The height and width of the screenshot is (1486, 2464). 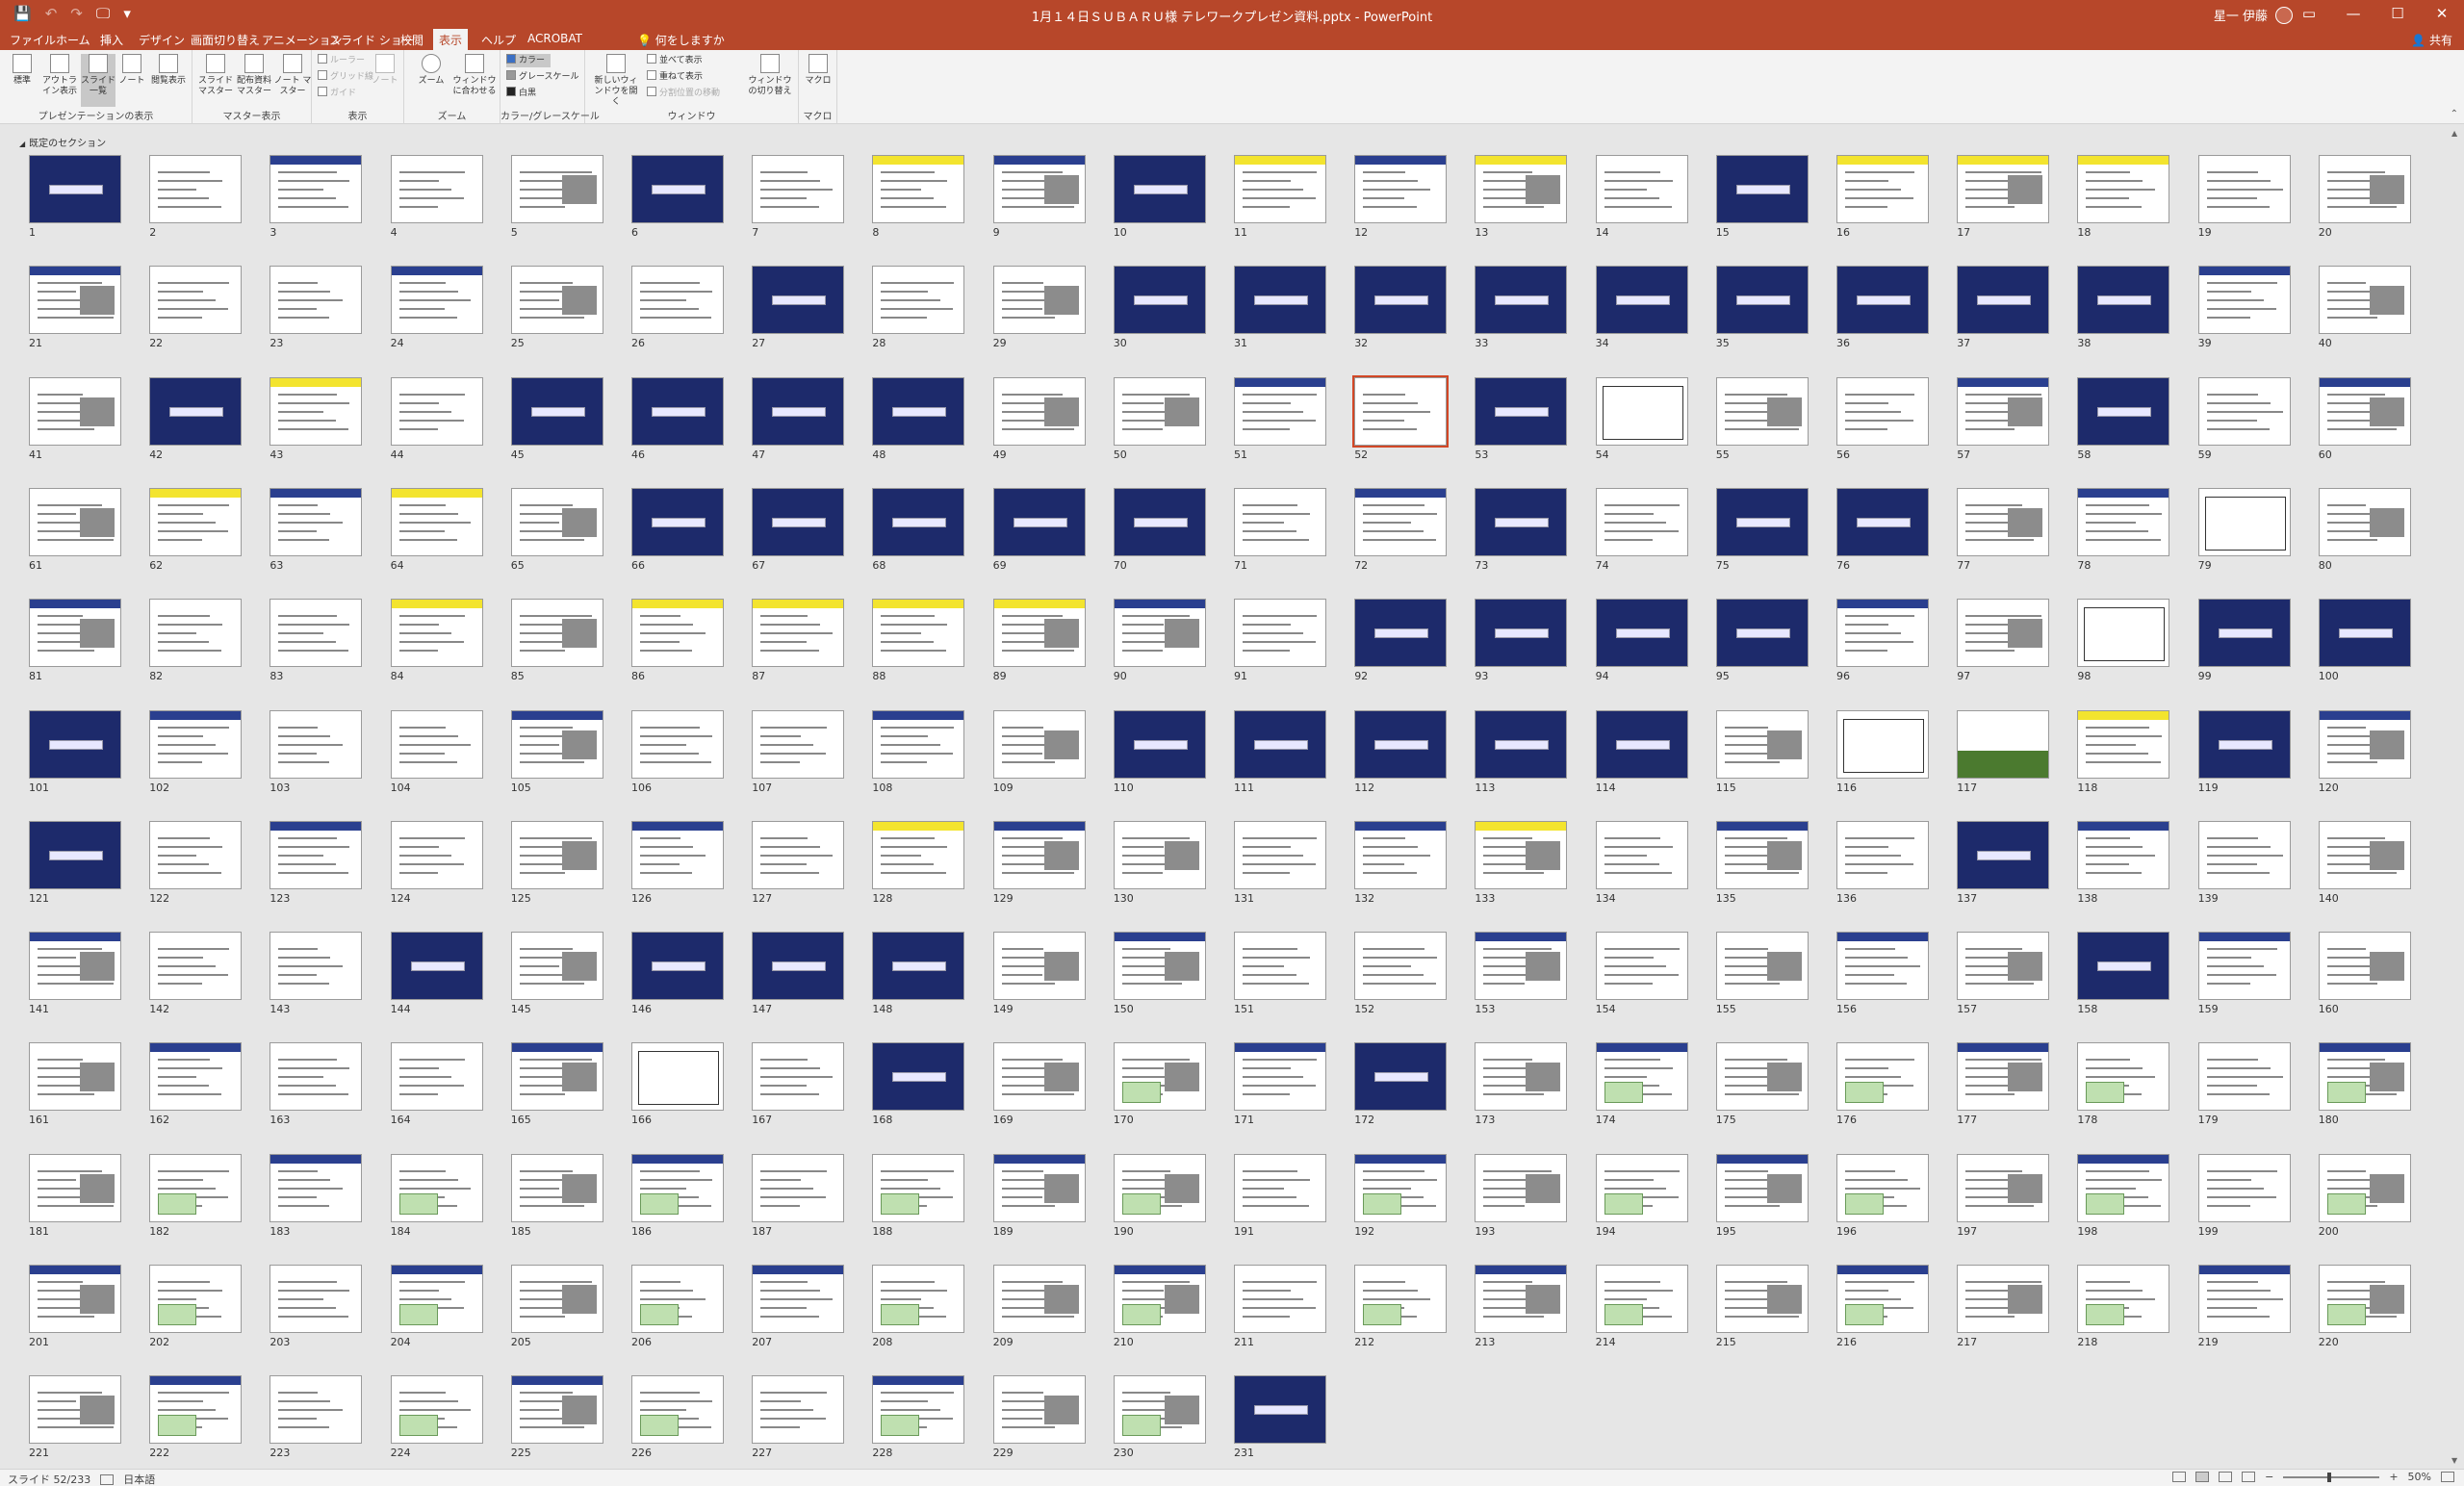 What do you see at coordinates (1642, 641) in the screenshot?
I see `slide-thumbnail: 94` at bounding box center [1642, 641].